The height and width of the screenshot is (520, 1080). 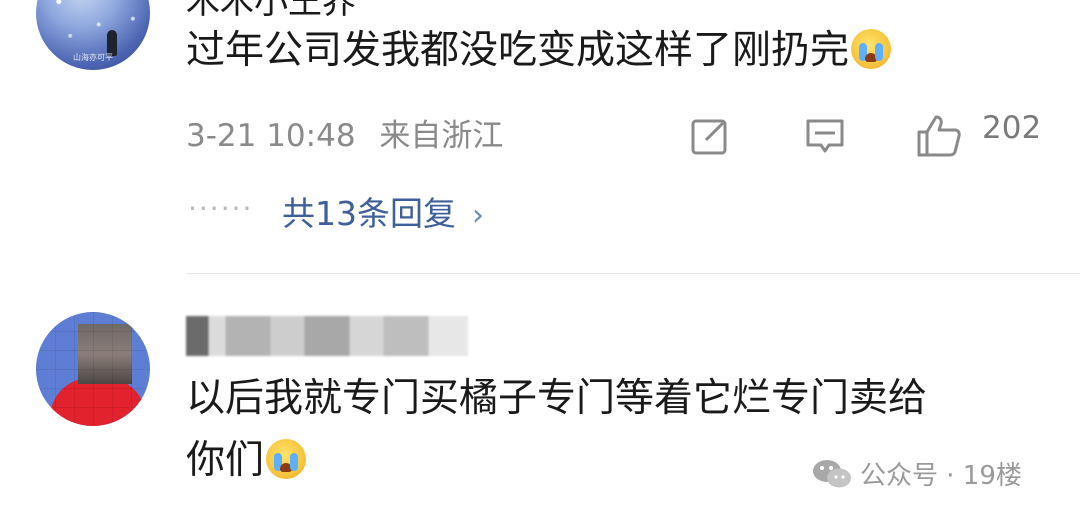 I want to click on comment-divider, so click(x=633, y=273).